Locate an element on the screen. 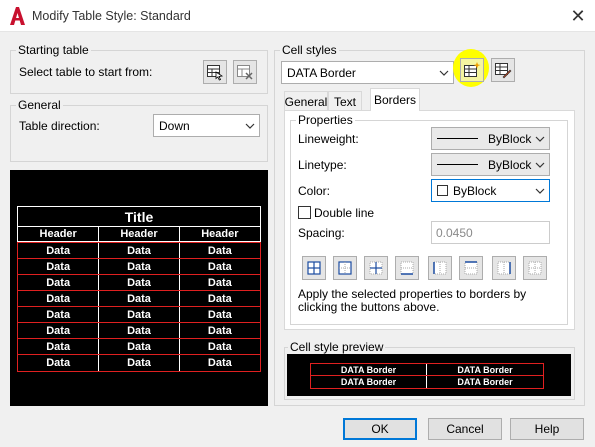  color-swatch is located at coordinates (442, 190).